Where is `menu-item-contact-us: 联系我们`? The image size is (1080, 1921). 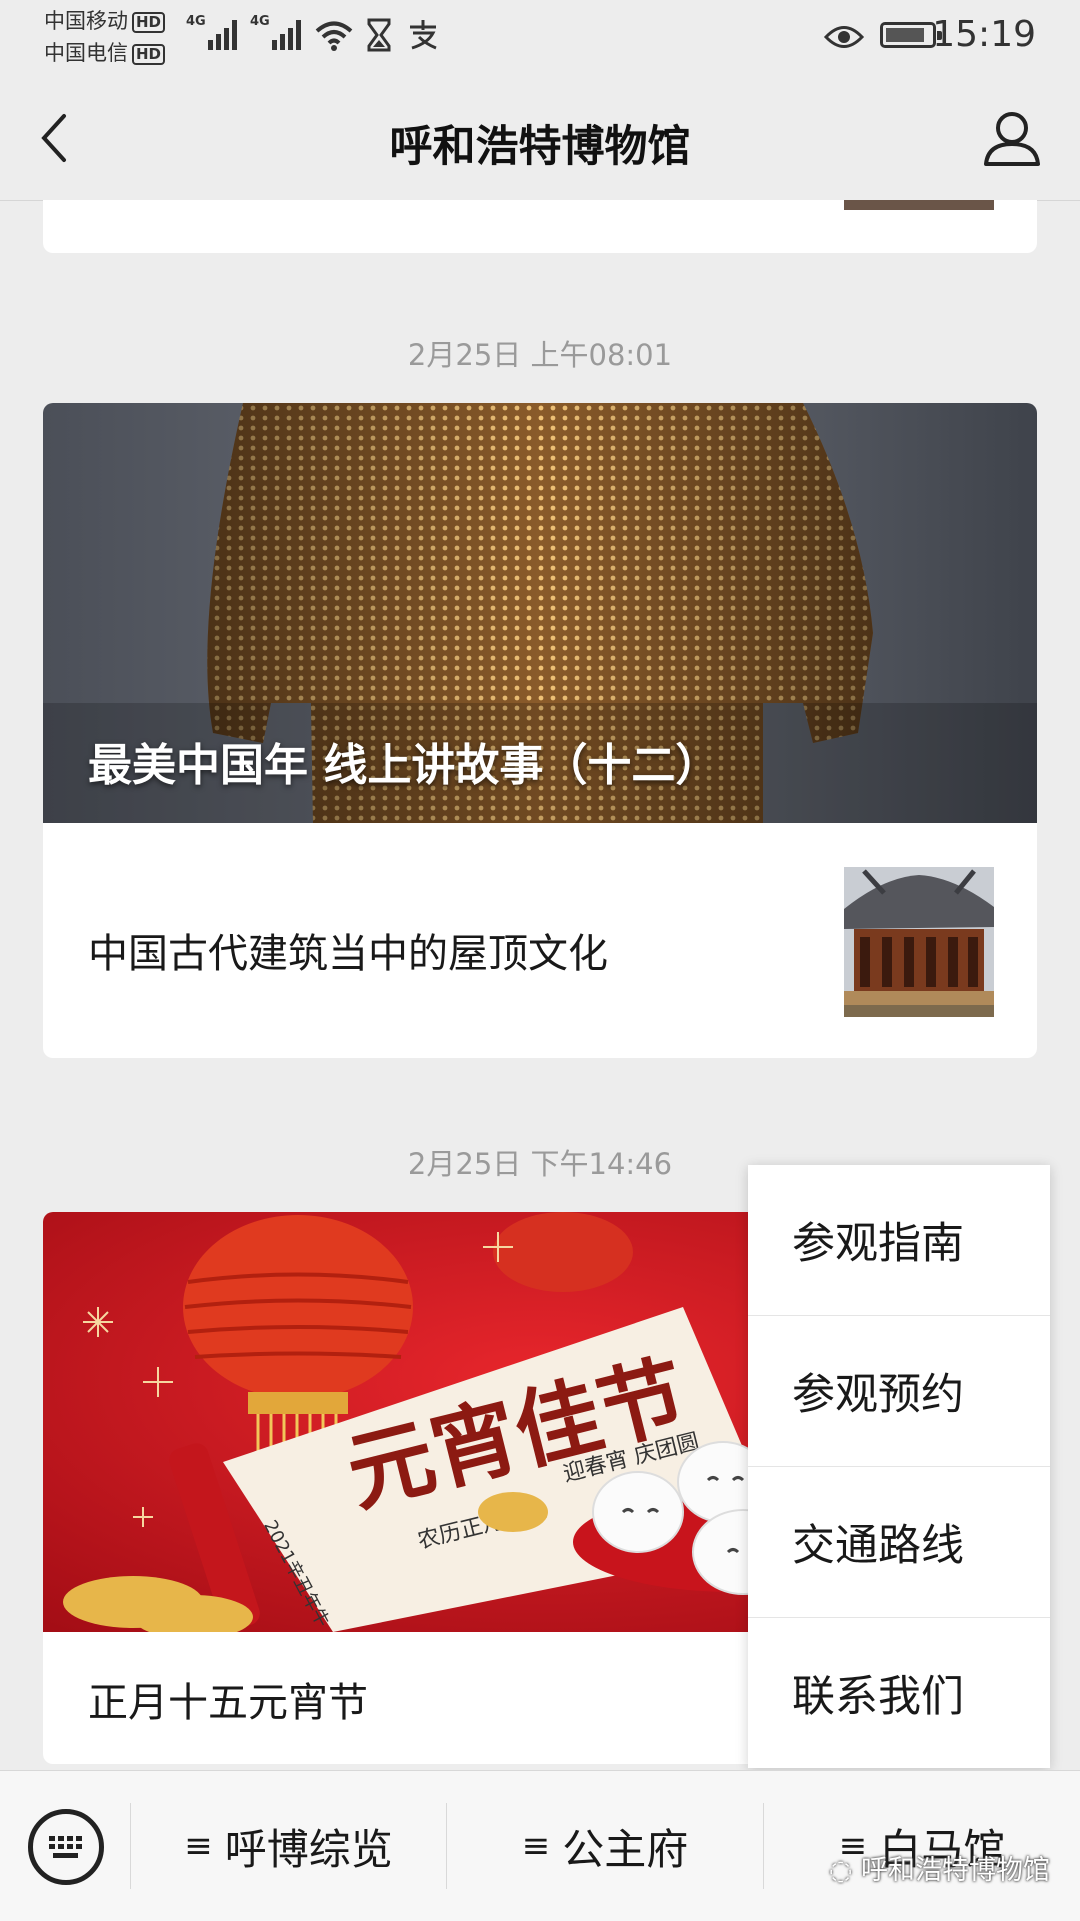
menu-item-contact-us: 联系我们 is located at coordinates (899, 1693).